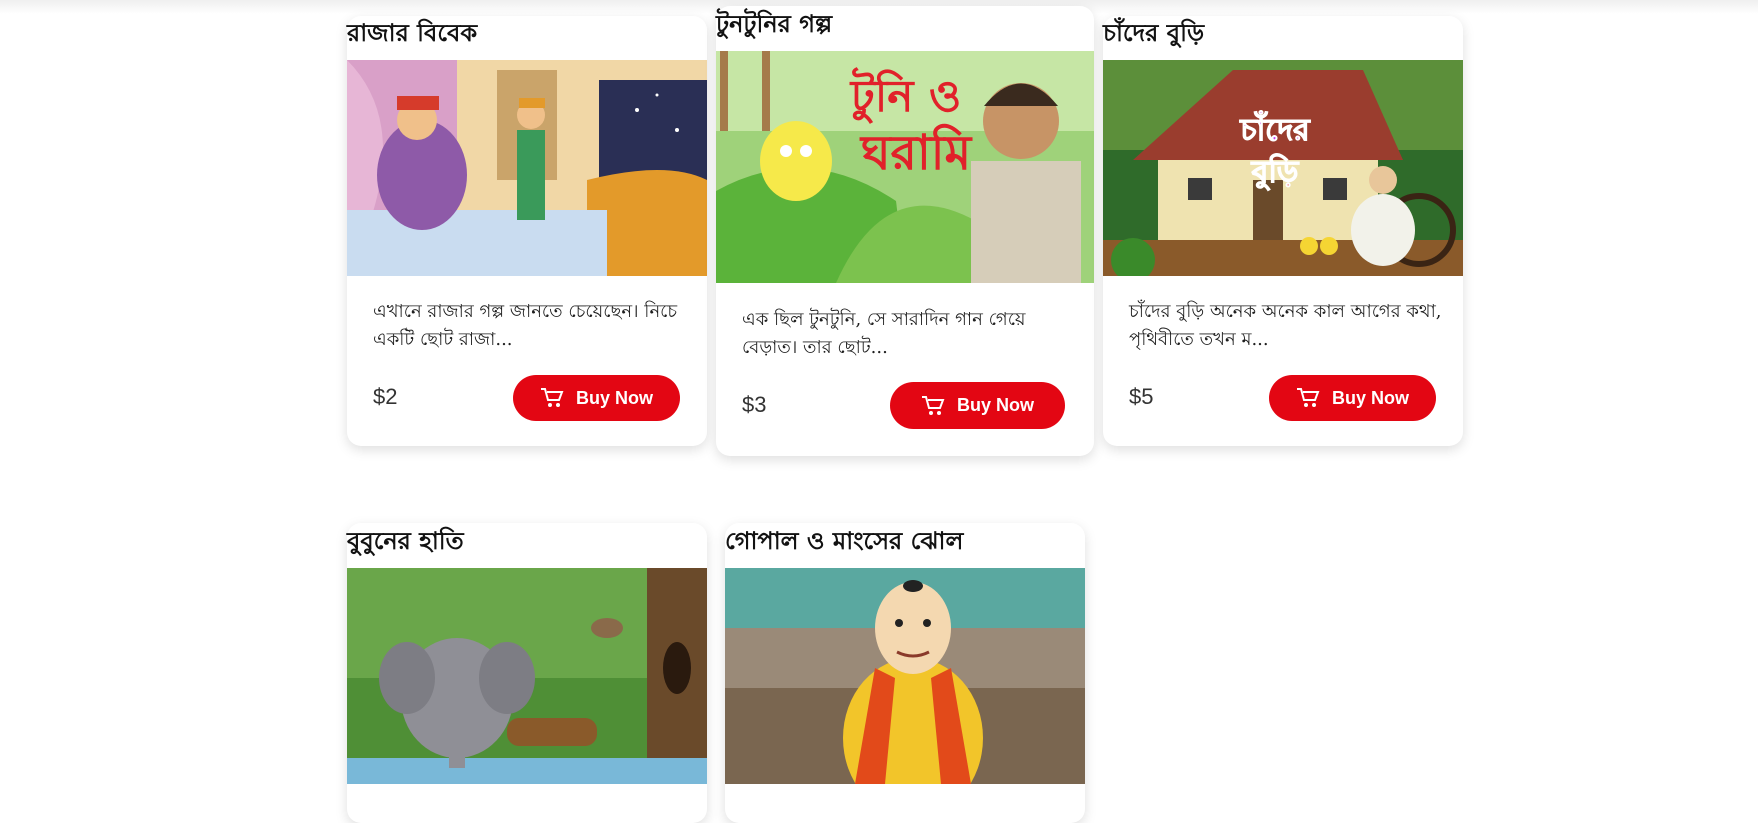 The image size is (1758, 823). I want to click on product-image: টুনি ও ঘরামি, so click(905, 167).